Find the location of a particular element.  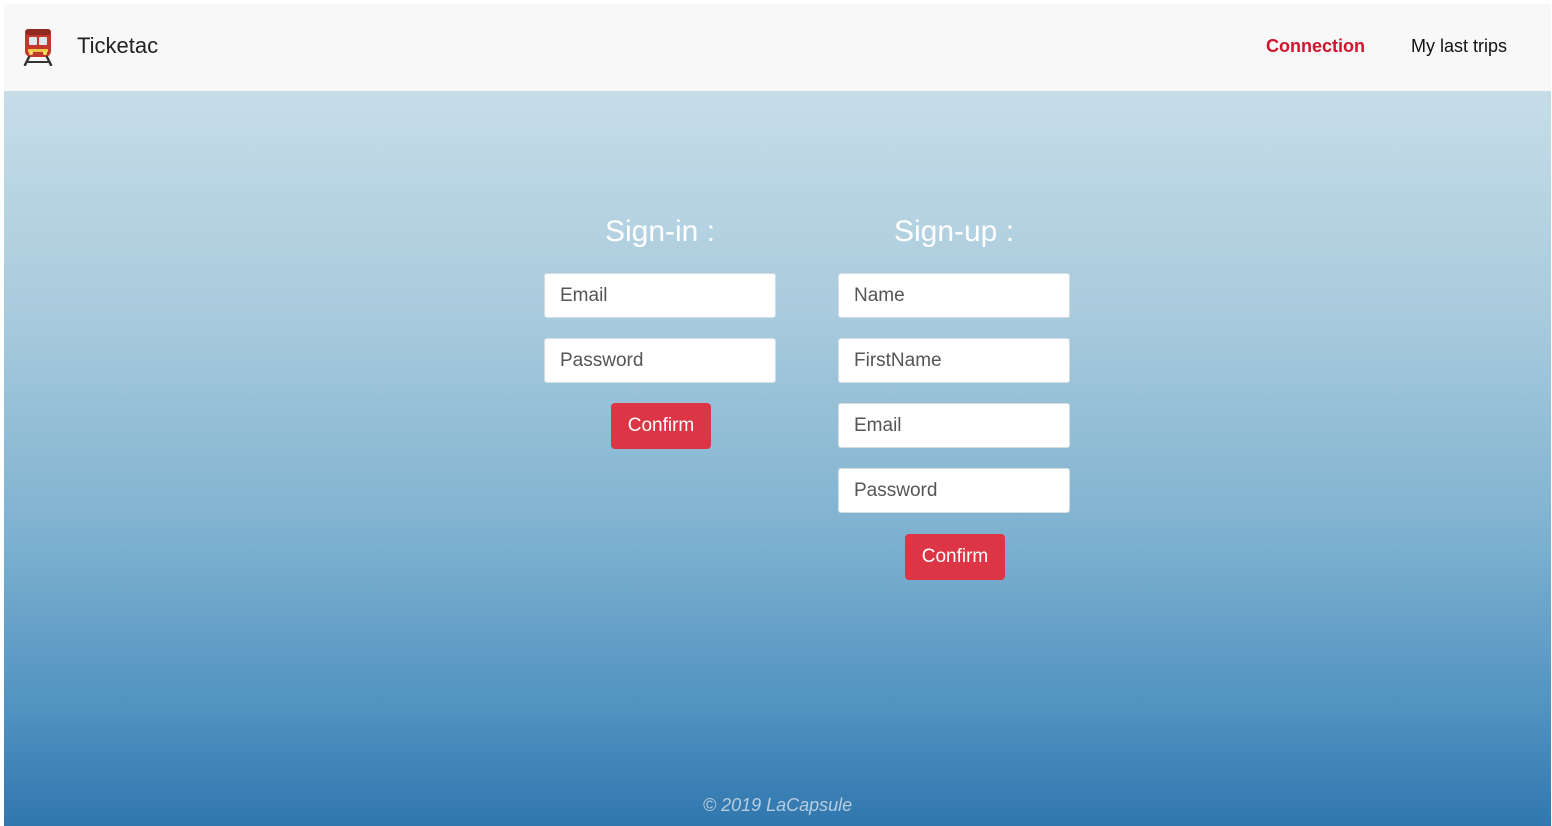

signin-password-input is located at coordinates (660, 360).